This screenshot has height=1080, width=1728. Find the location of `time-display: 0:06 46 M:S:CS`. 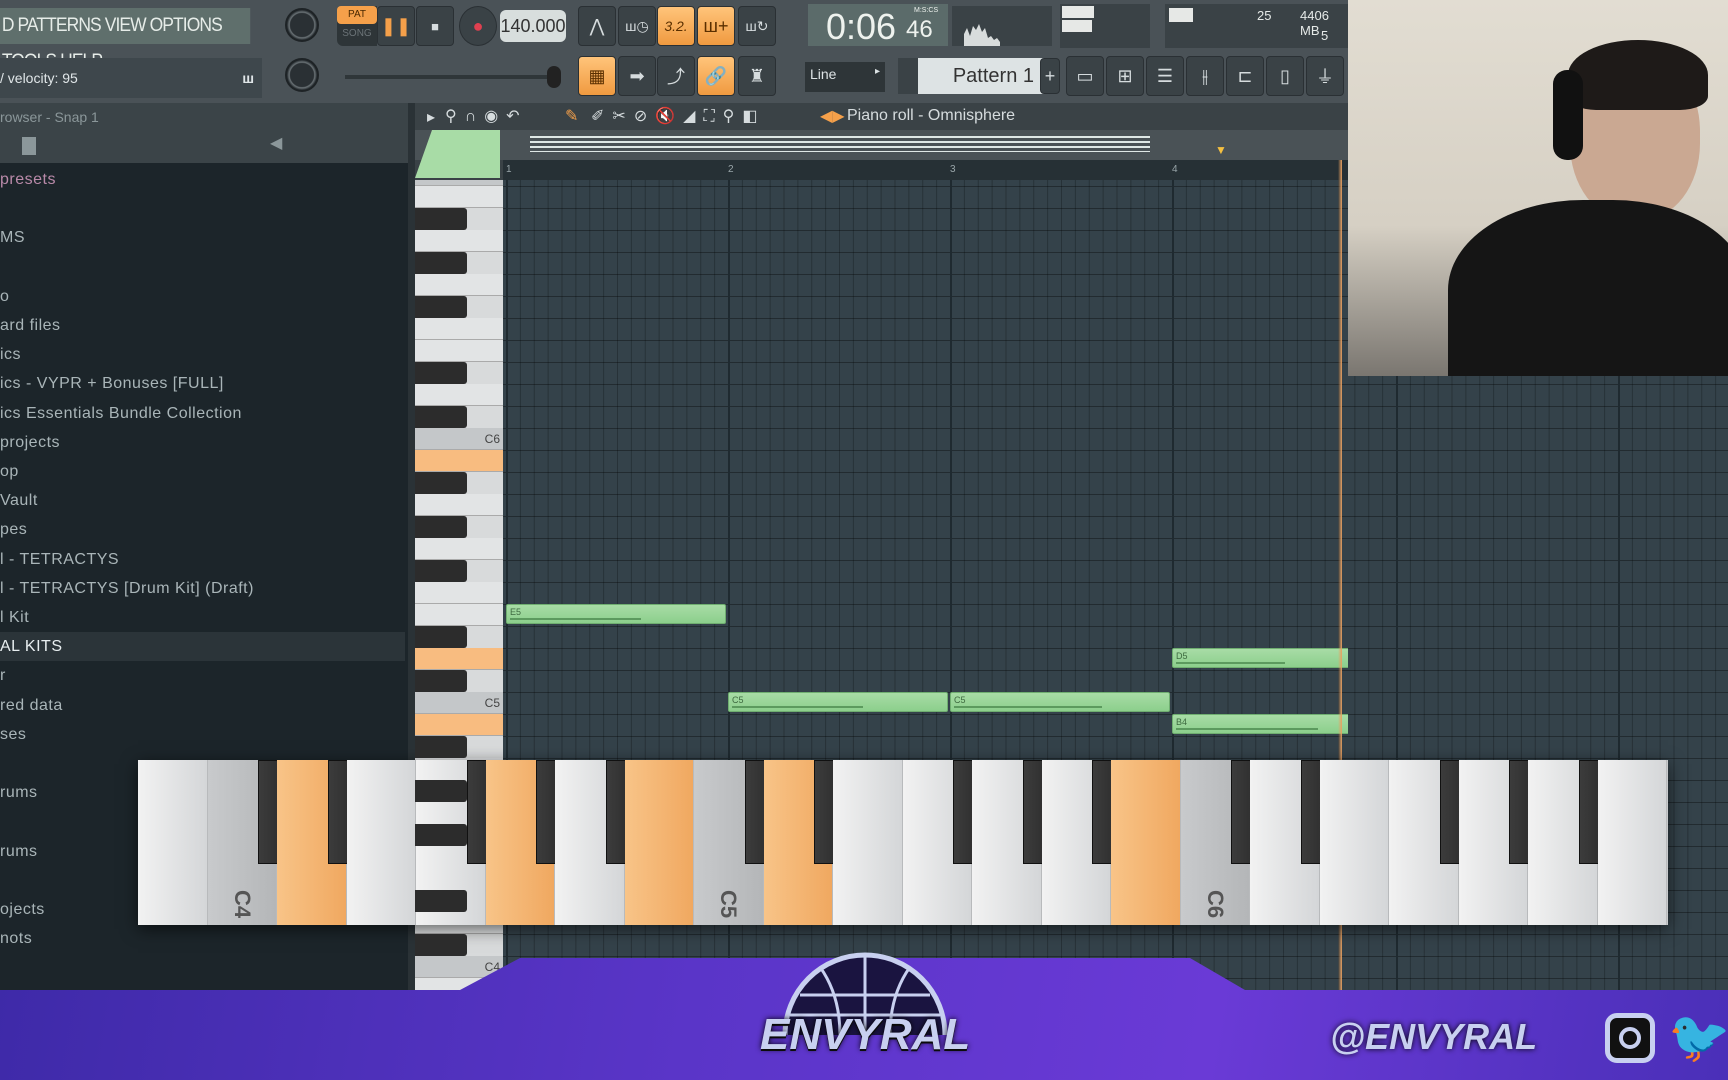

time-display: 0:06 46 M:S:CS is located at coordinates (878, 25).